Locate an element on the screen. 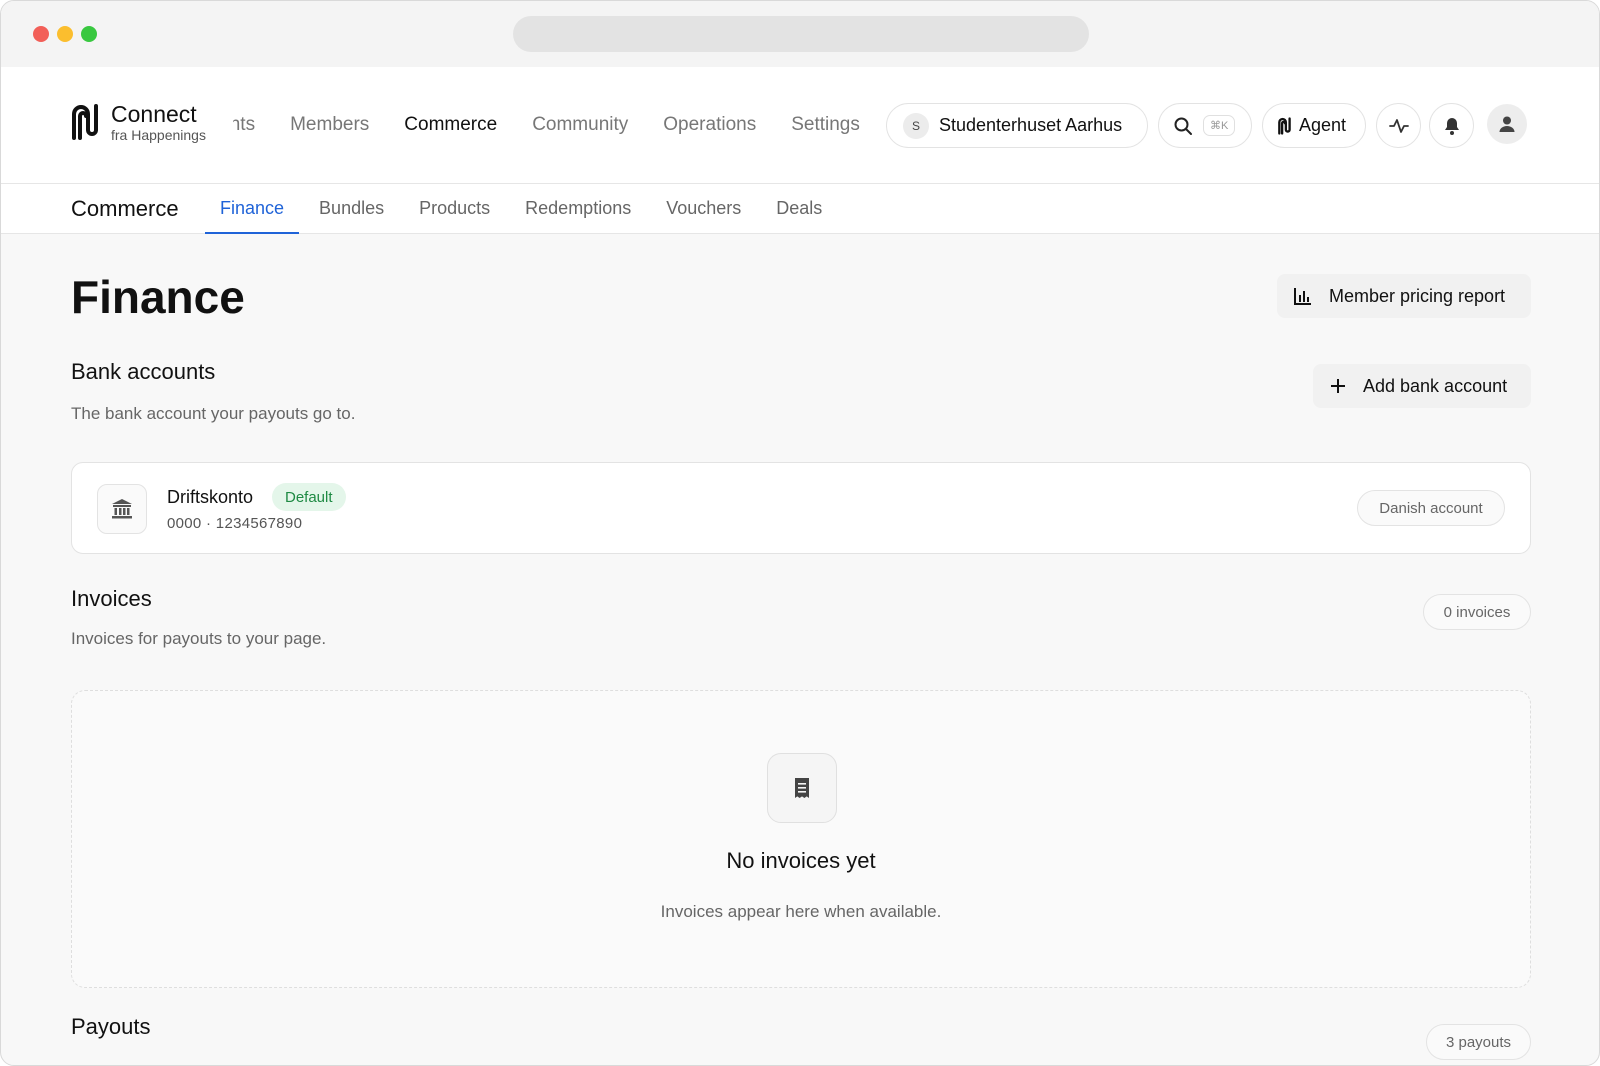  member-pricing-report-label: Member pricing report is located at coordinates (1417, 295).